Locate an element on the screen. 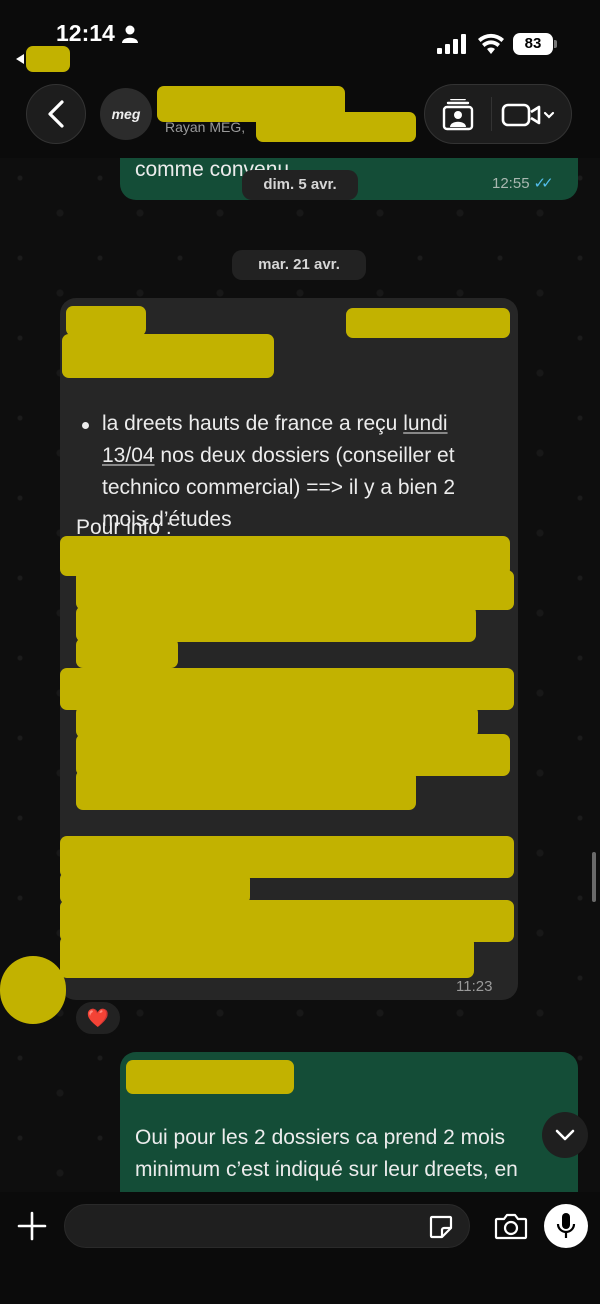 Image resolution: width=600 pixels, height=1304 pixels. reaction-badge: ❤️ is located at coordinates (98, 1018).